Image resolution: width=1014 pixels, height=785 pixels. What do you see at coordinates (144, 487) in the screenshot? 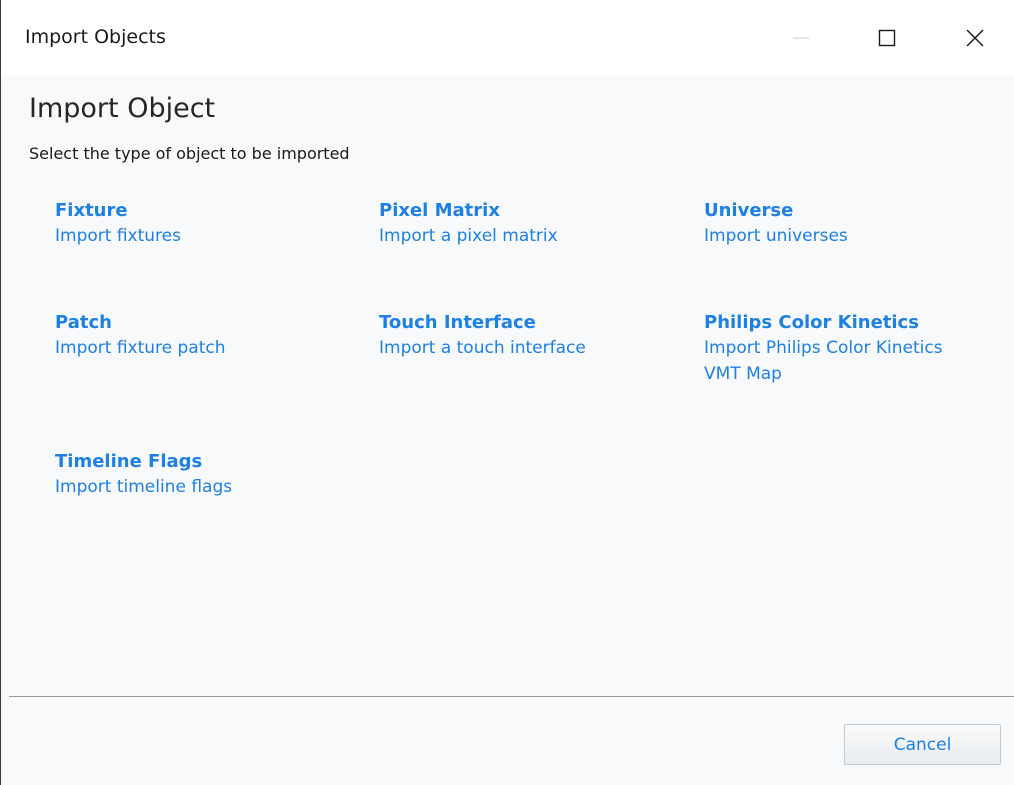
I see `option-description: Import timeline flags` at bounding box center [144, 487].